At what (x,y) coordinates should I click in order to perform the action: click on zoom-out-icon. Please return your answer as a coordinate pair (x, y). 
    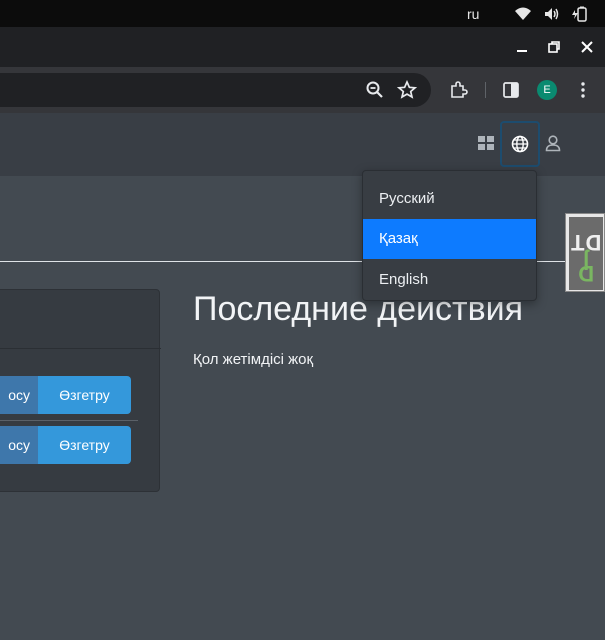
    Looking at the image, I should click on (375, 90).